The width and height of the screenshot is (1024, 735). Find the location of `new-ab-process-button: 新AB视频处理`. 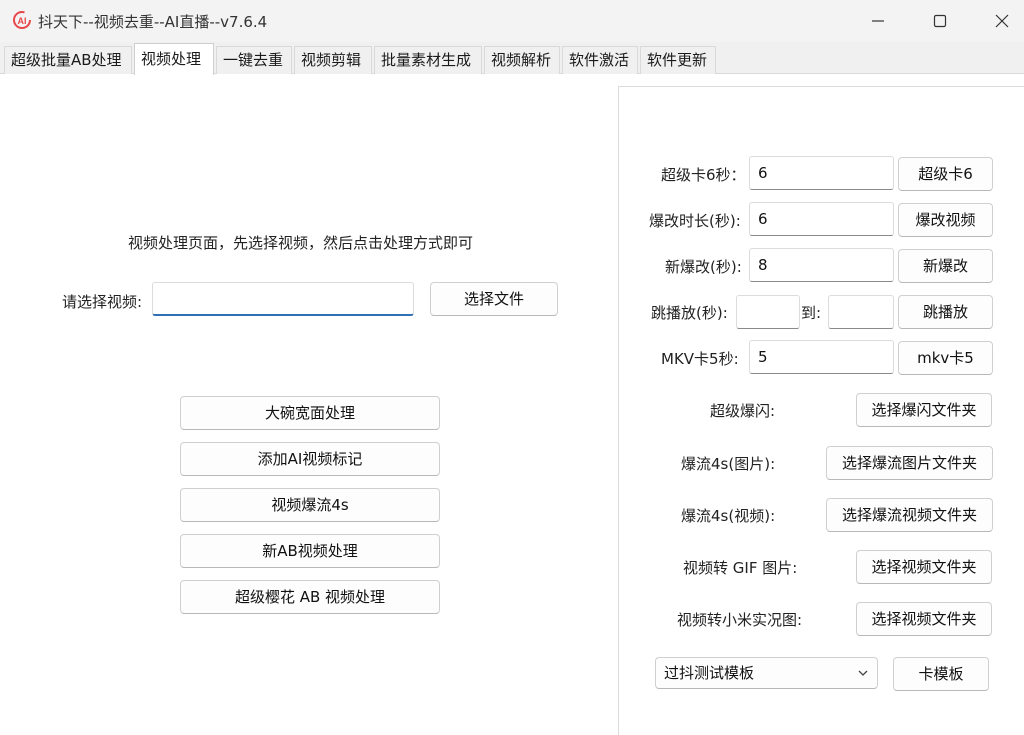

new-ab-process-button: 新AB视频处理 is located at coordinates (310, 551).